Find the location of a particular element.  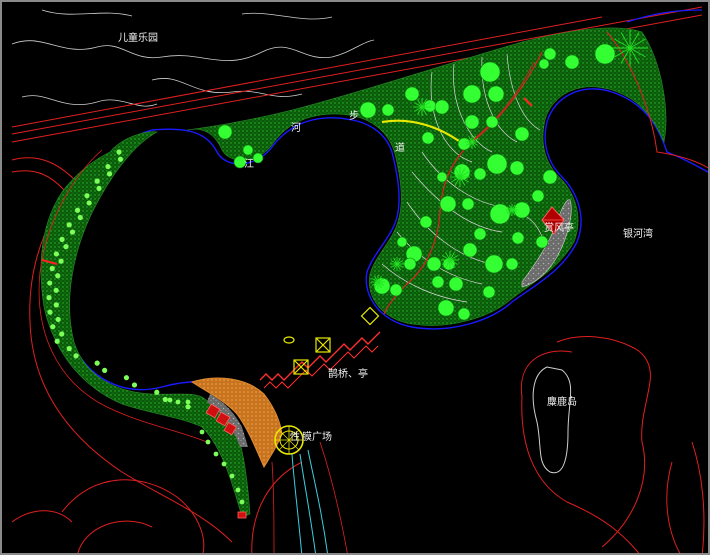

label-magpie-bridge: 鹊桥、亭 is located at coordinates (348, 374).